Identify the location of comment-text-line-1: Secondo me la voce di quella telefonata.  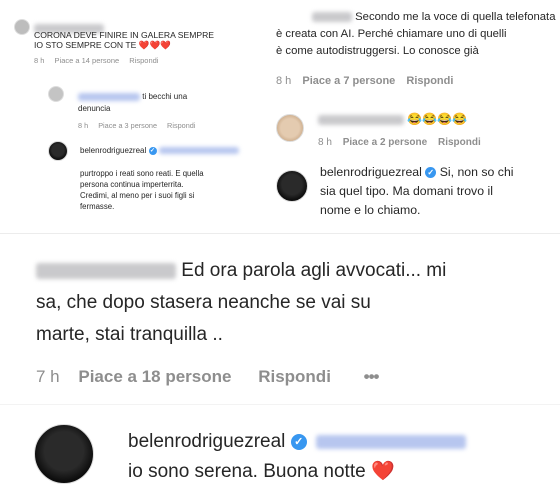
(433, 17).